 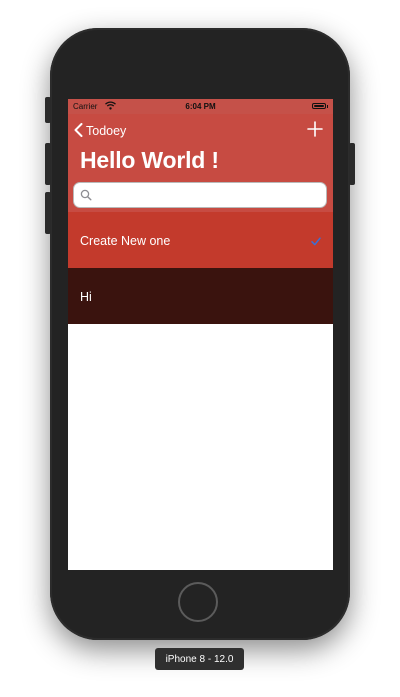 What do you see at coordinates (210, 196) in the screenshot?
I see `search-input` at bounding box center [210, 196].